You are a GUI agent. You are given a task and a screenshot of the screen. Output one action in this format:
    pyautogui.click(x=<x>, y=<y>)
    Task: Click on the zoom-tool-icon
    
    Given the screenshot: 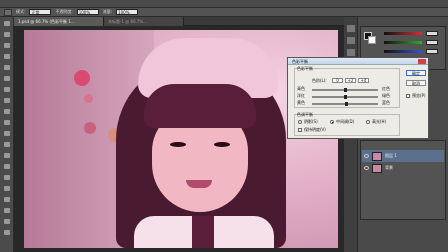 What is the action you would take?
    pyautogui.click(x=7, y=232)
    